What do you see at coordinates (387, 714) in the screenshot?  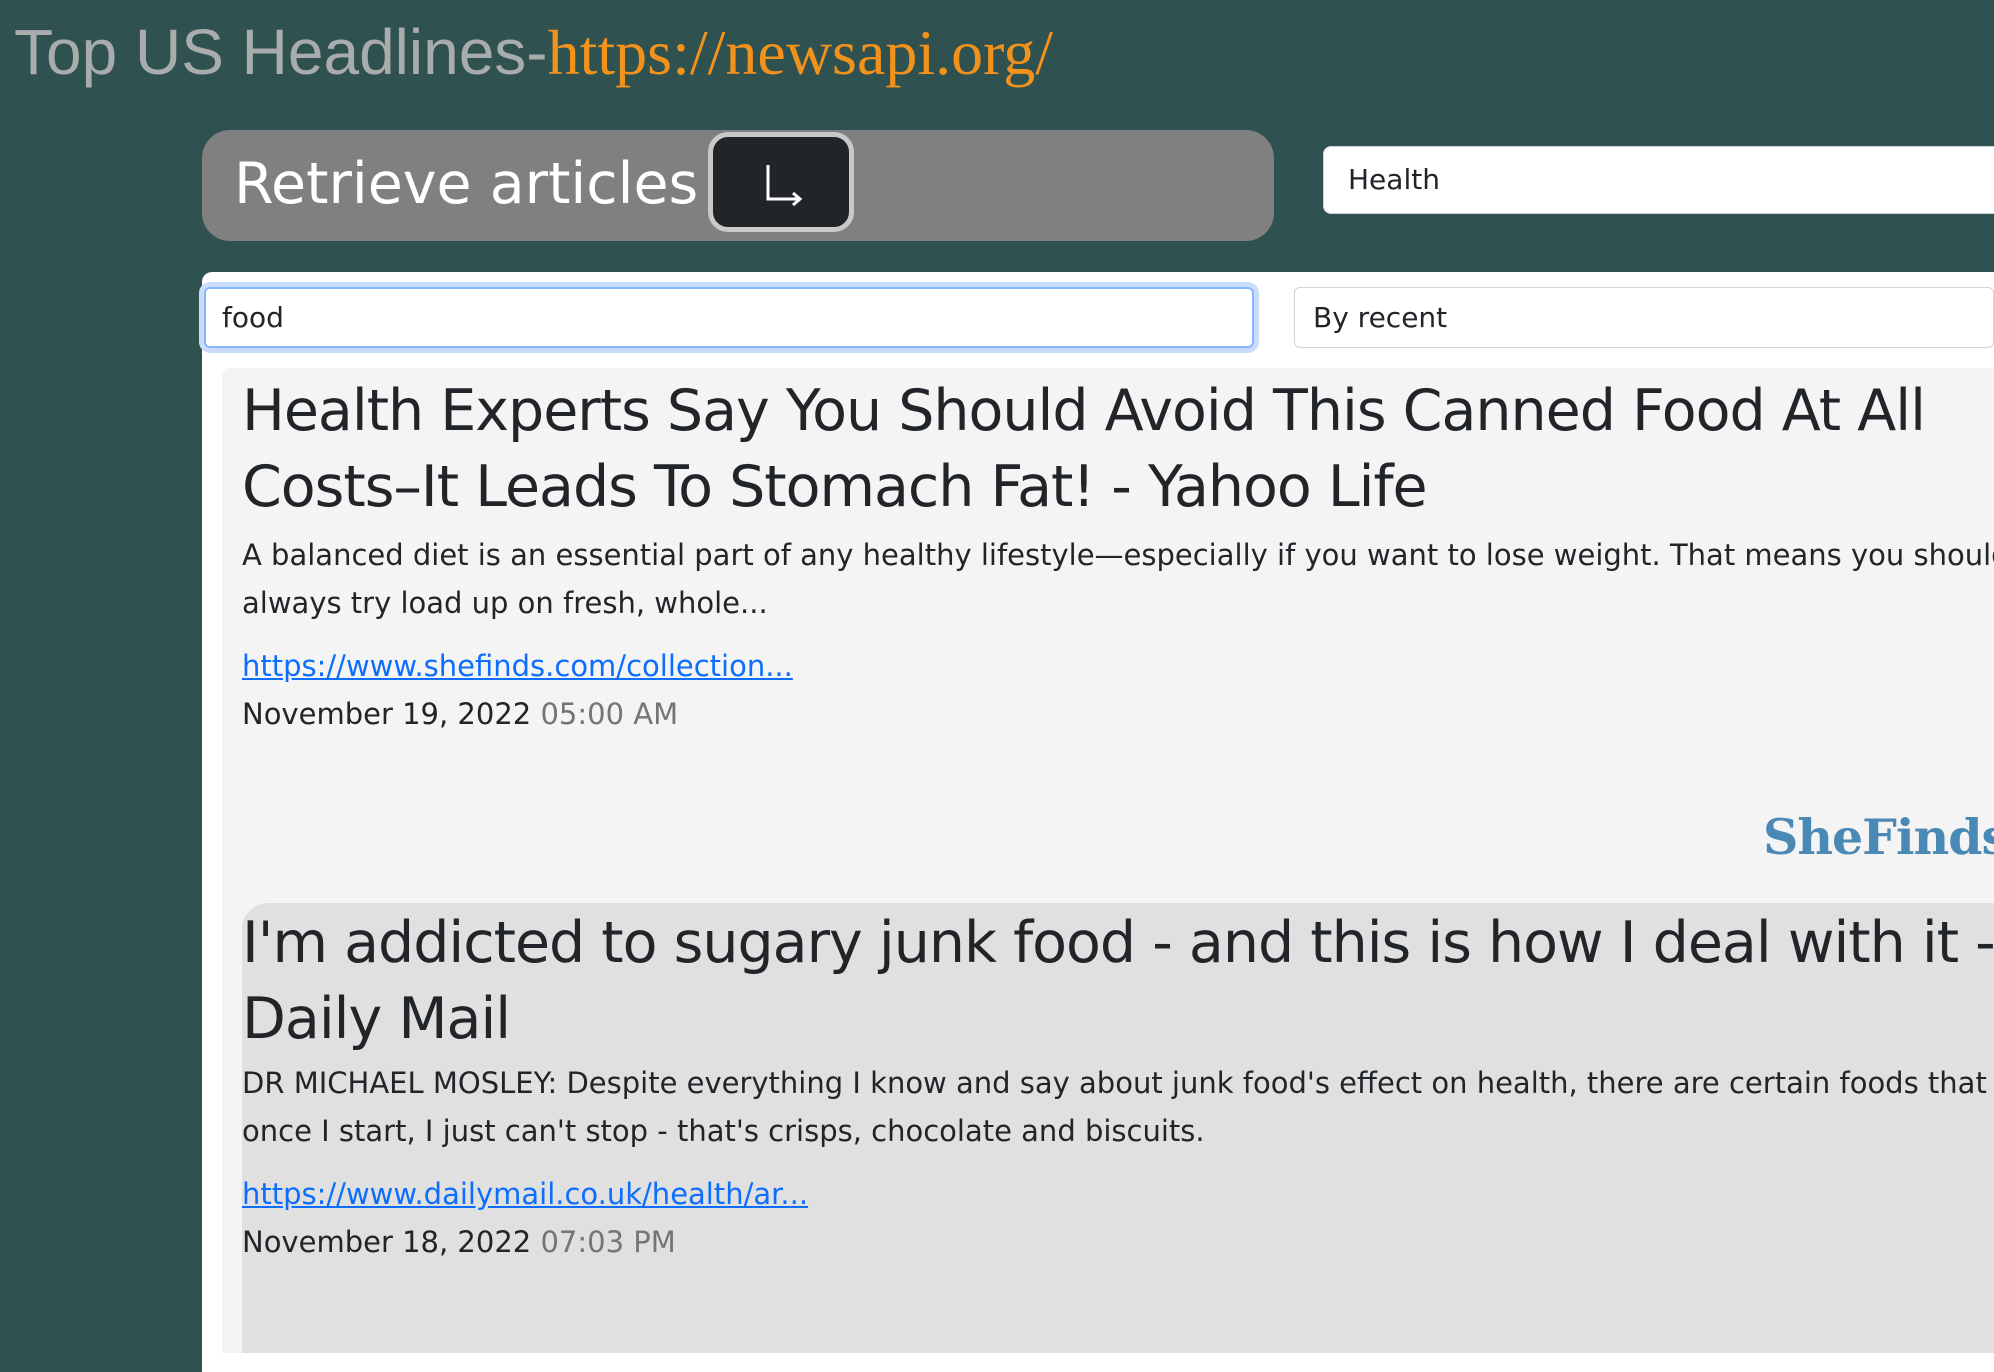 I see `article-date-text: November 19, 2022` at bounding box center [387, 714].